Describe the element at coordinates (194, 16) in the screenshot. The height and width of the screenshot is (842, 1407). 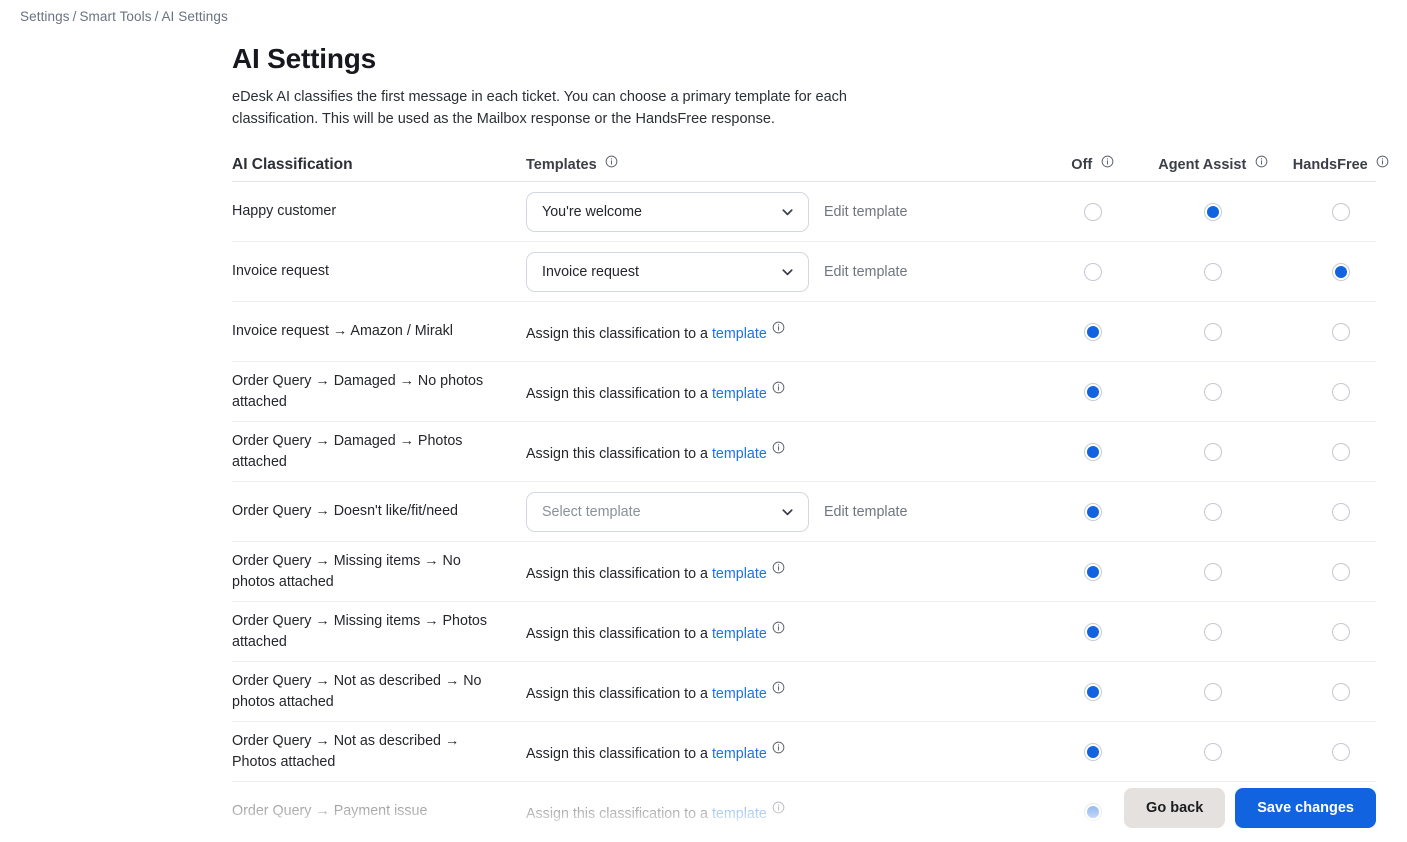
I see `breadcrumb-item-ai-settings: AI Settings` at that location.